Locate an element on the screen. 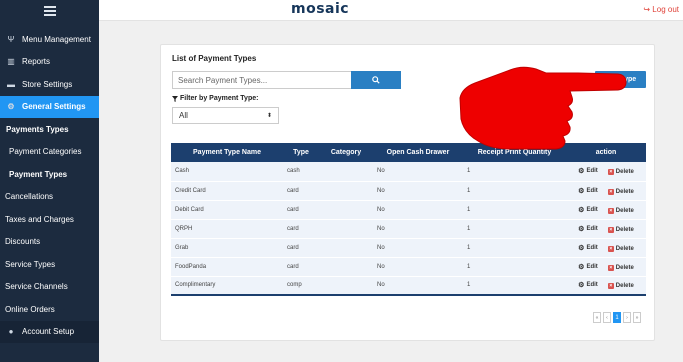 The width and height of the screenshot is (683, 362). sidebar-item-payment-types: Payment Types is located at coordinates (49, 174).